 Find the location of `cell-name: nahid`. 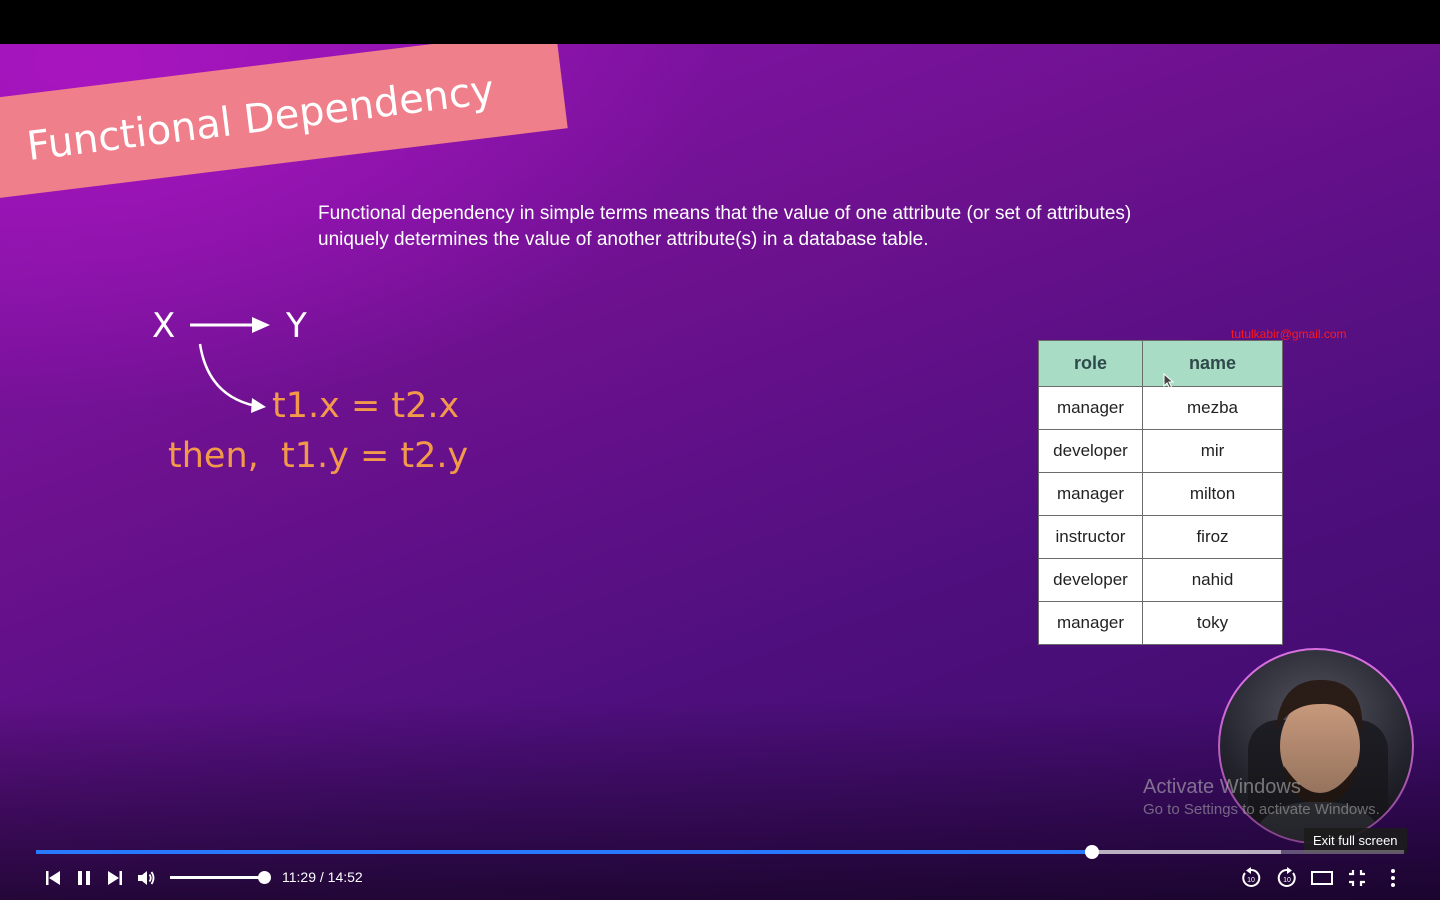

cell-name: nahid is located at coordinates (1212, 580).